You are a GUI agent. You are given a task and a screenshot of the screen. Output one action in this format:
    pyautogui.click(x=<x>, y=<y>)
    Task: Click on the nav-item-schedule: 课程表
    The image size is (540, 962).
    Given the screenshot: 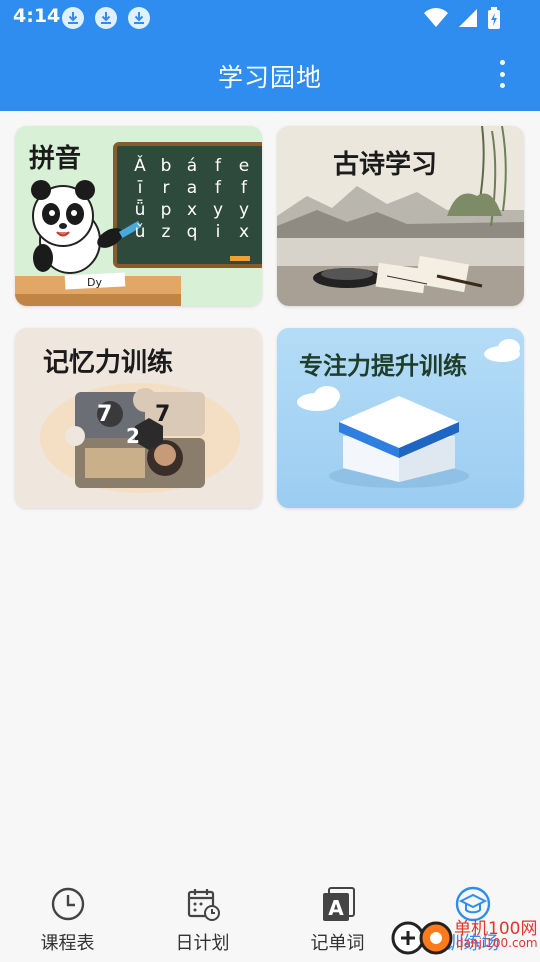 What is the action you would take?
    pyautogui.click(x=67, y=916)
    